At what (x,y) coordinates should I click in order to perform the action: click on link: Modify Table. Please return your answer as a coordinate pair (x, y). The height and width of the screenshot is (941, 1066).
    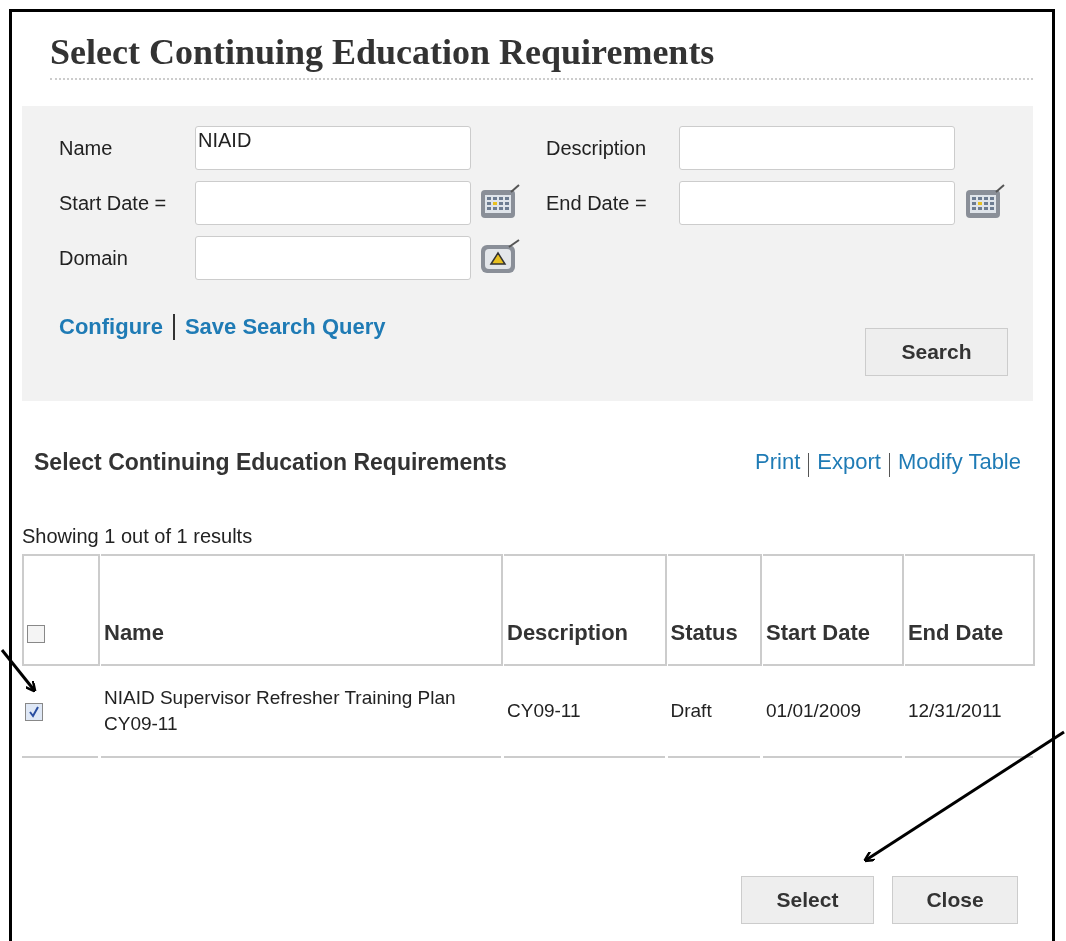
    Looking at the image, I should click on (959, 461).